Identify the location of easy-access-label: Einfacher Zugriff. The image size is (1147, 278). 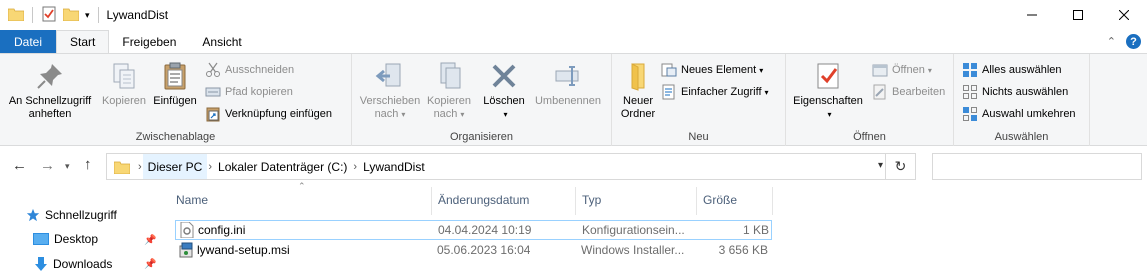
(721, 92).